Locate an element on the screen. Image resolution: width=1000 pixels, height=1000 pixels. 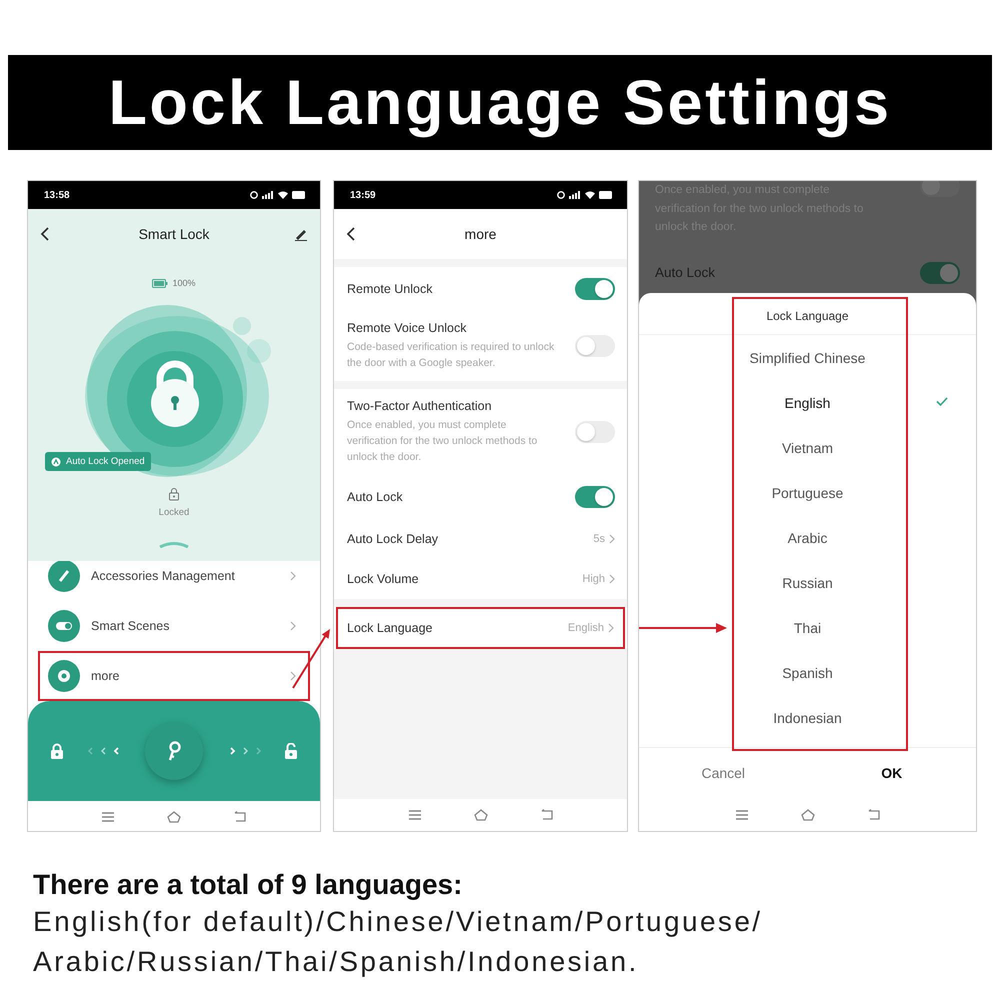
menu-label: more is located at coordinates (105, 676).